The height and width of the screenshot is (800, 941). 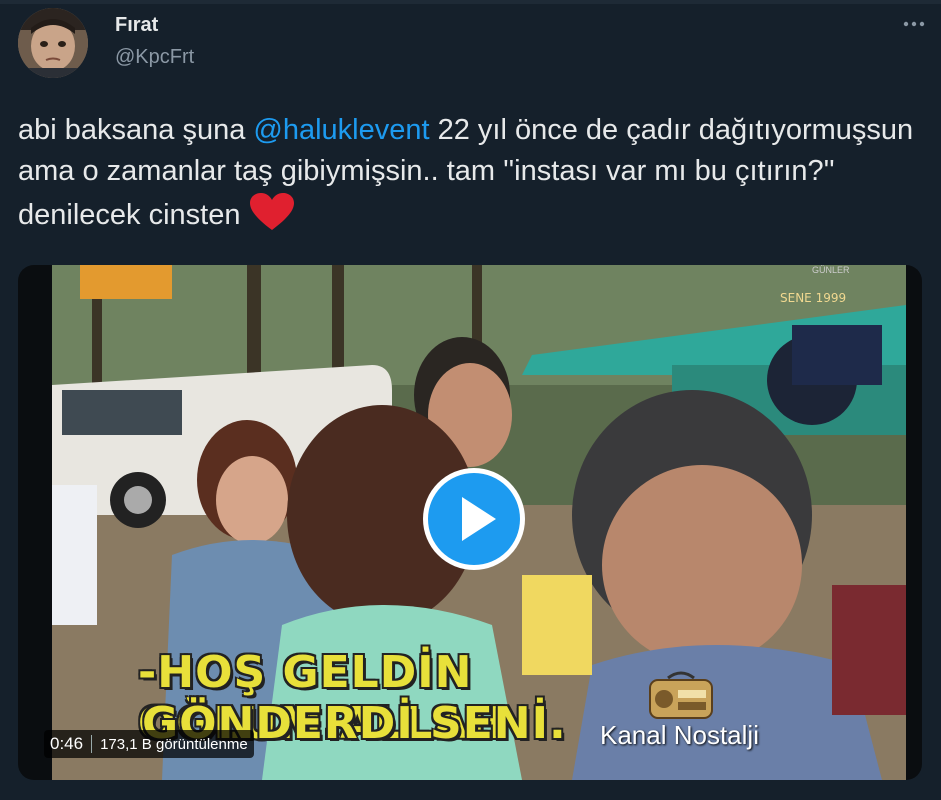 What do you see at coordinates (92, 744) in the screenshot?
I see `badge-divider` at bounding box center [92, 744].